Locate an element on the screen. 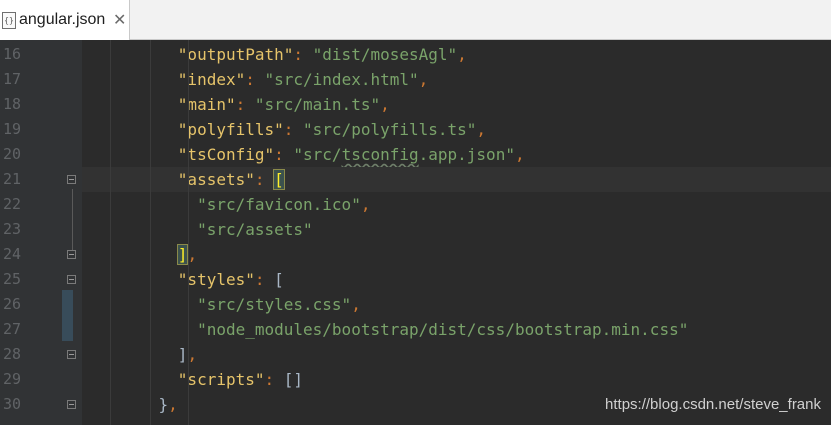 This screenshot has width=831, height=425. json-string: "src/polyfills.ts" is located at coordinates (390, 129).